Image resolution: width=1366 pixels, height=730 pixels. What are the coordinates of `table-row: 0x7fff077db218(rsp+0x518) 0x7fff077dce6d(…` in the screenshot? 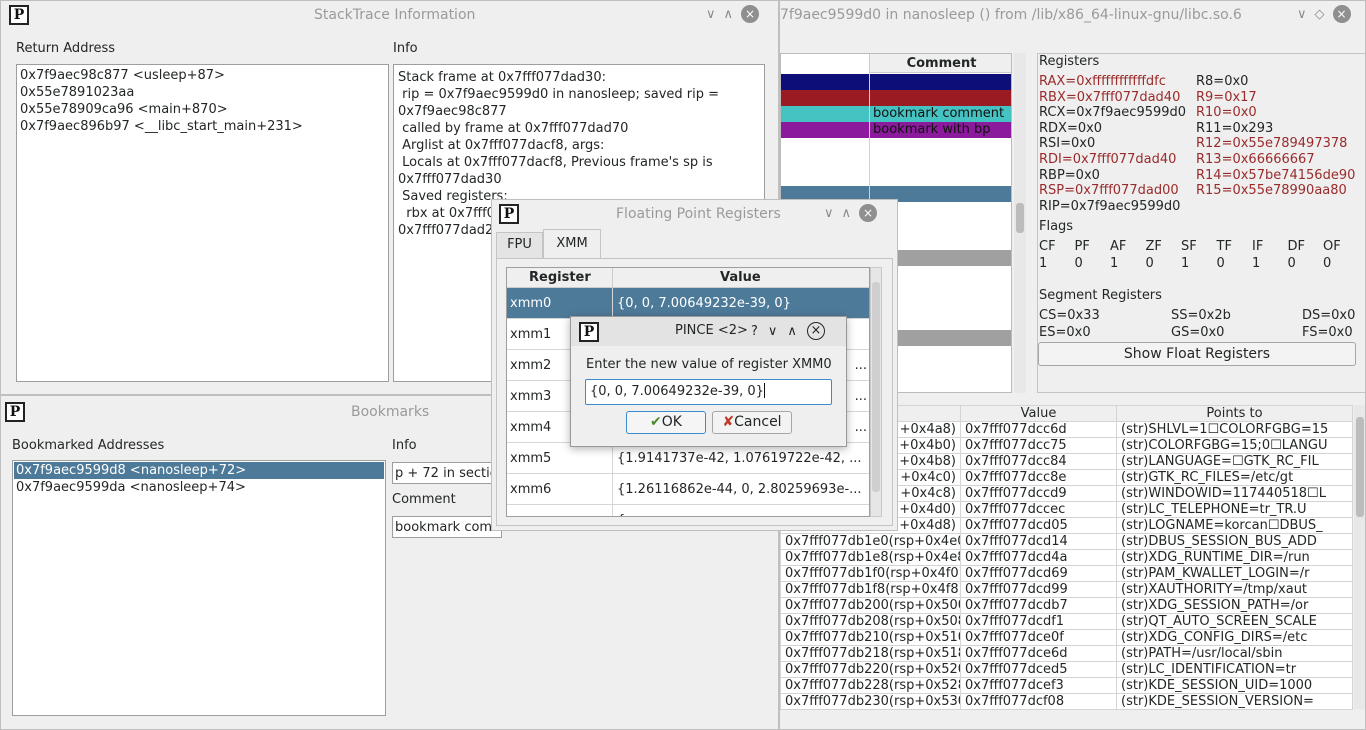 It's located at (1066, 653).